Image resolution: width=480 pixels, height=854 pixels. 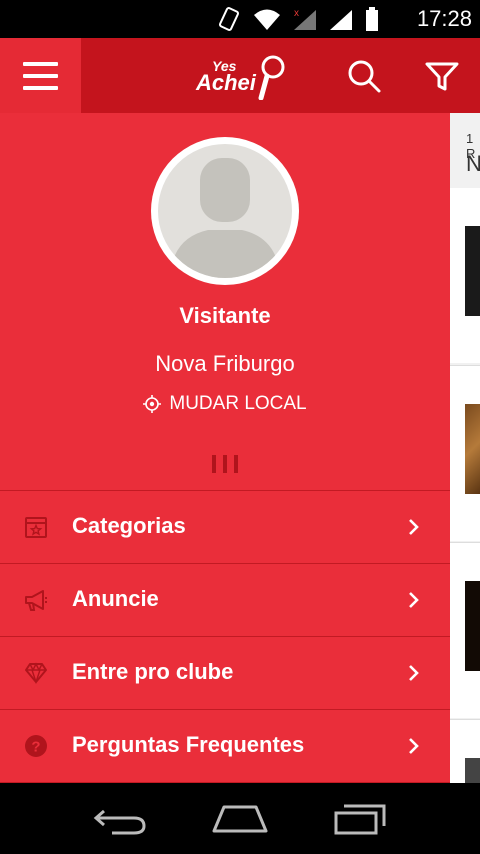 I want to click on signal-icon, so click(x=341, y=20).